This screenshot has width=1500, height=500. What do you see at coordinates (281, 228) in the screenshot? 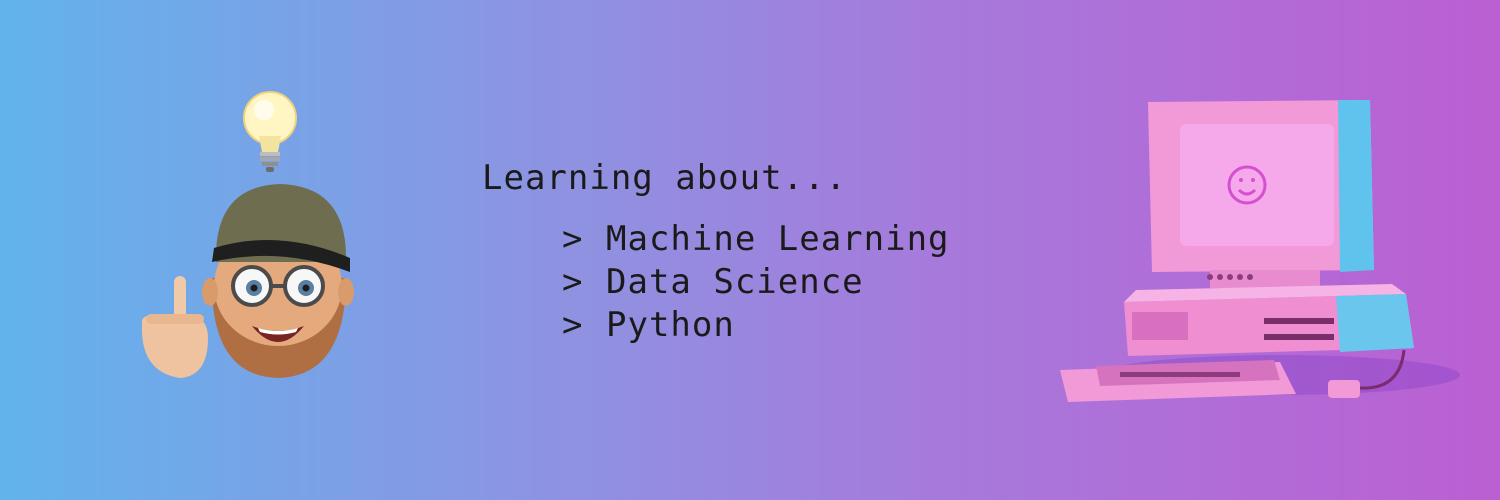
I see `cap-icon` at bounding box center [281, 228].